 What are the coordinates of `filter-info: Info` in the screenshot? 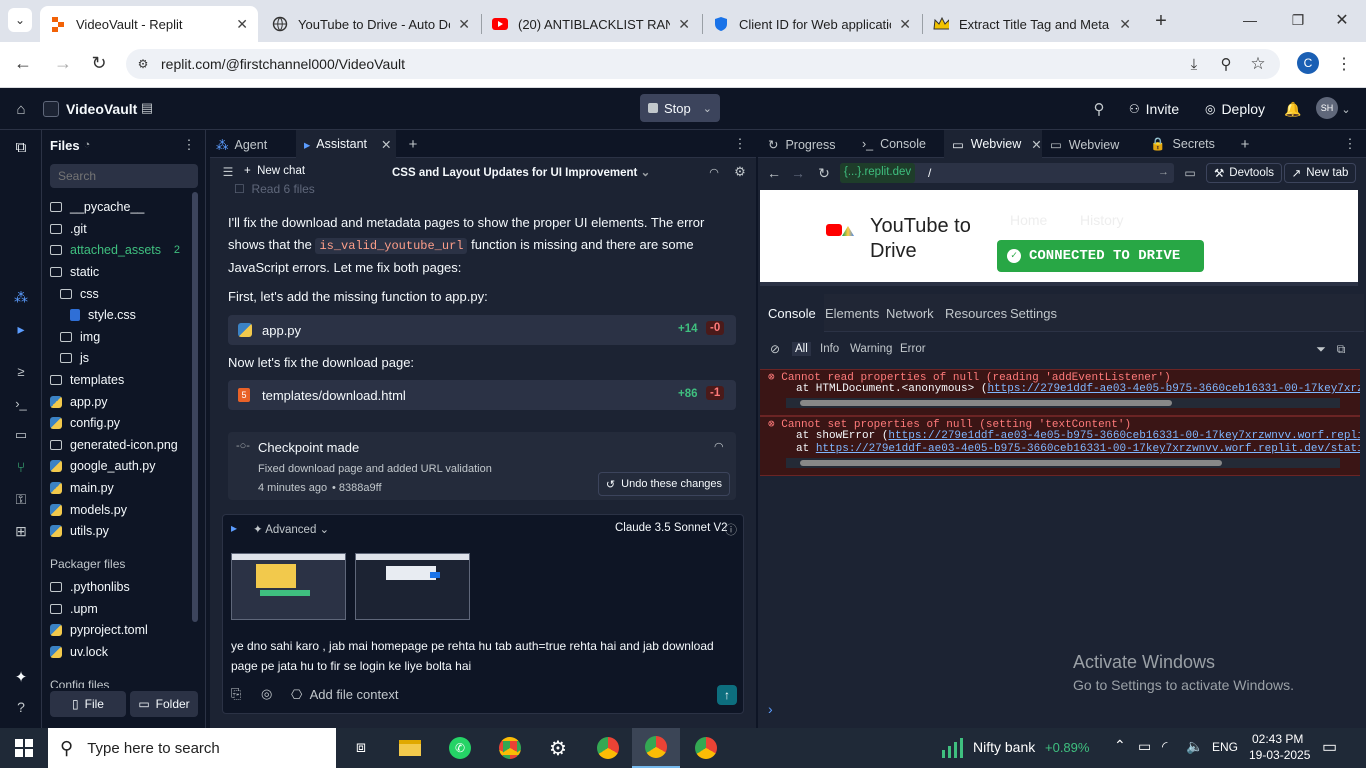 It's located at (829, 349).